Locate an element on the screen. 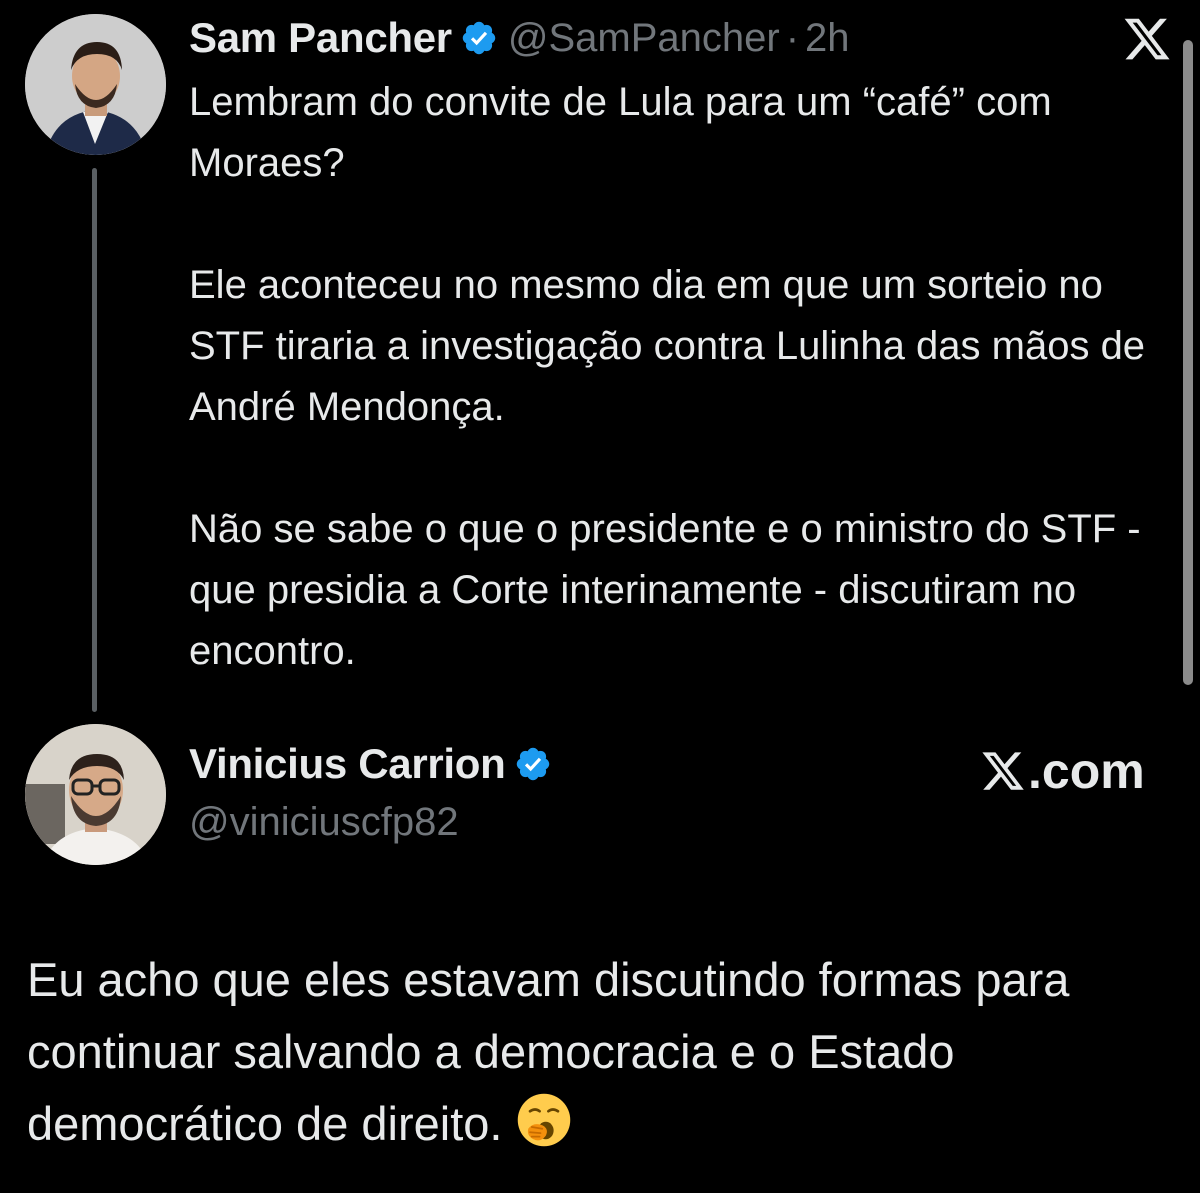 The width and height of the screenshot is (1200, 1193). timestamp: 2h is located at coordinates (827, 38).